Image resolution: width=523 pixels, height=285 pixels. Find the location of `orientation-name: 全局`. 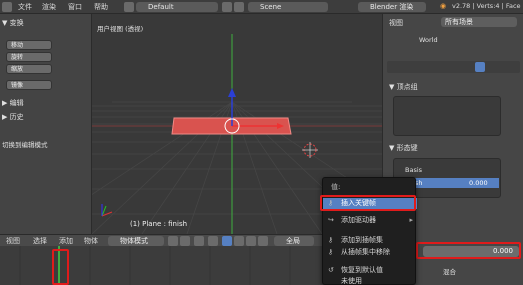

orientation-name: 全局 is located at coordinates (293, 241).